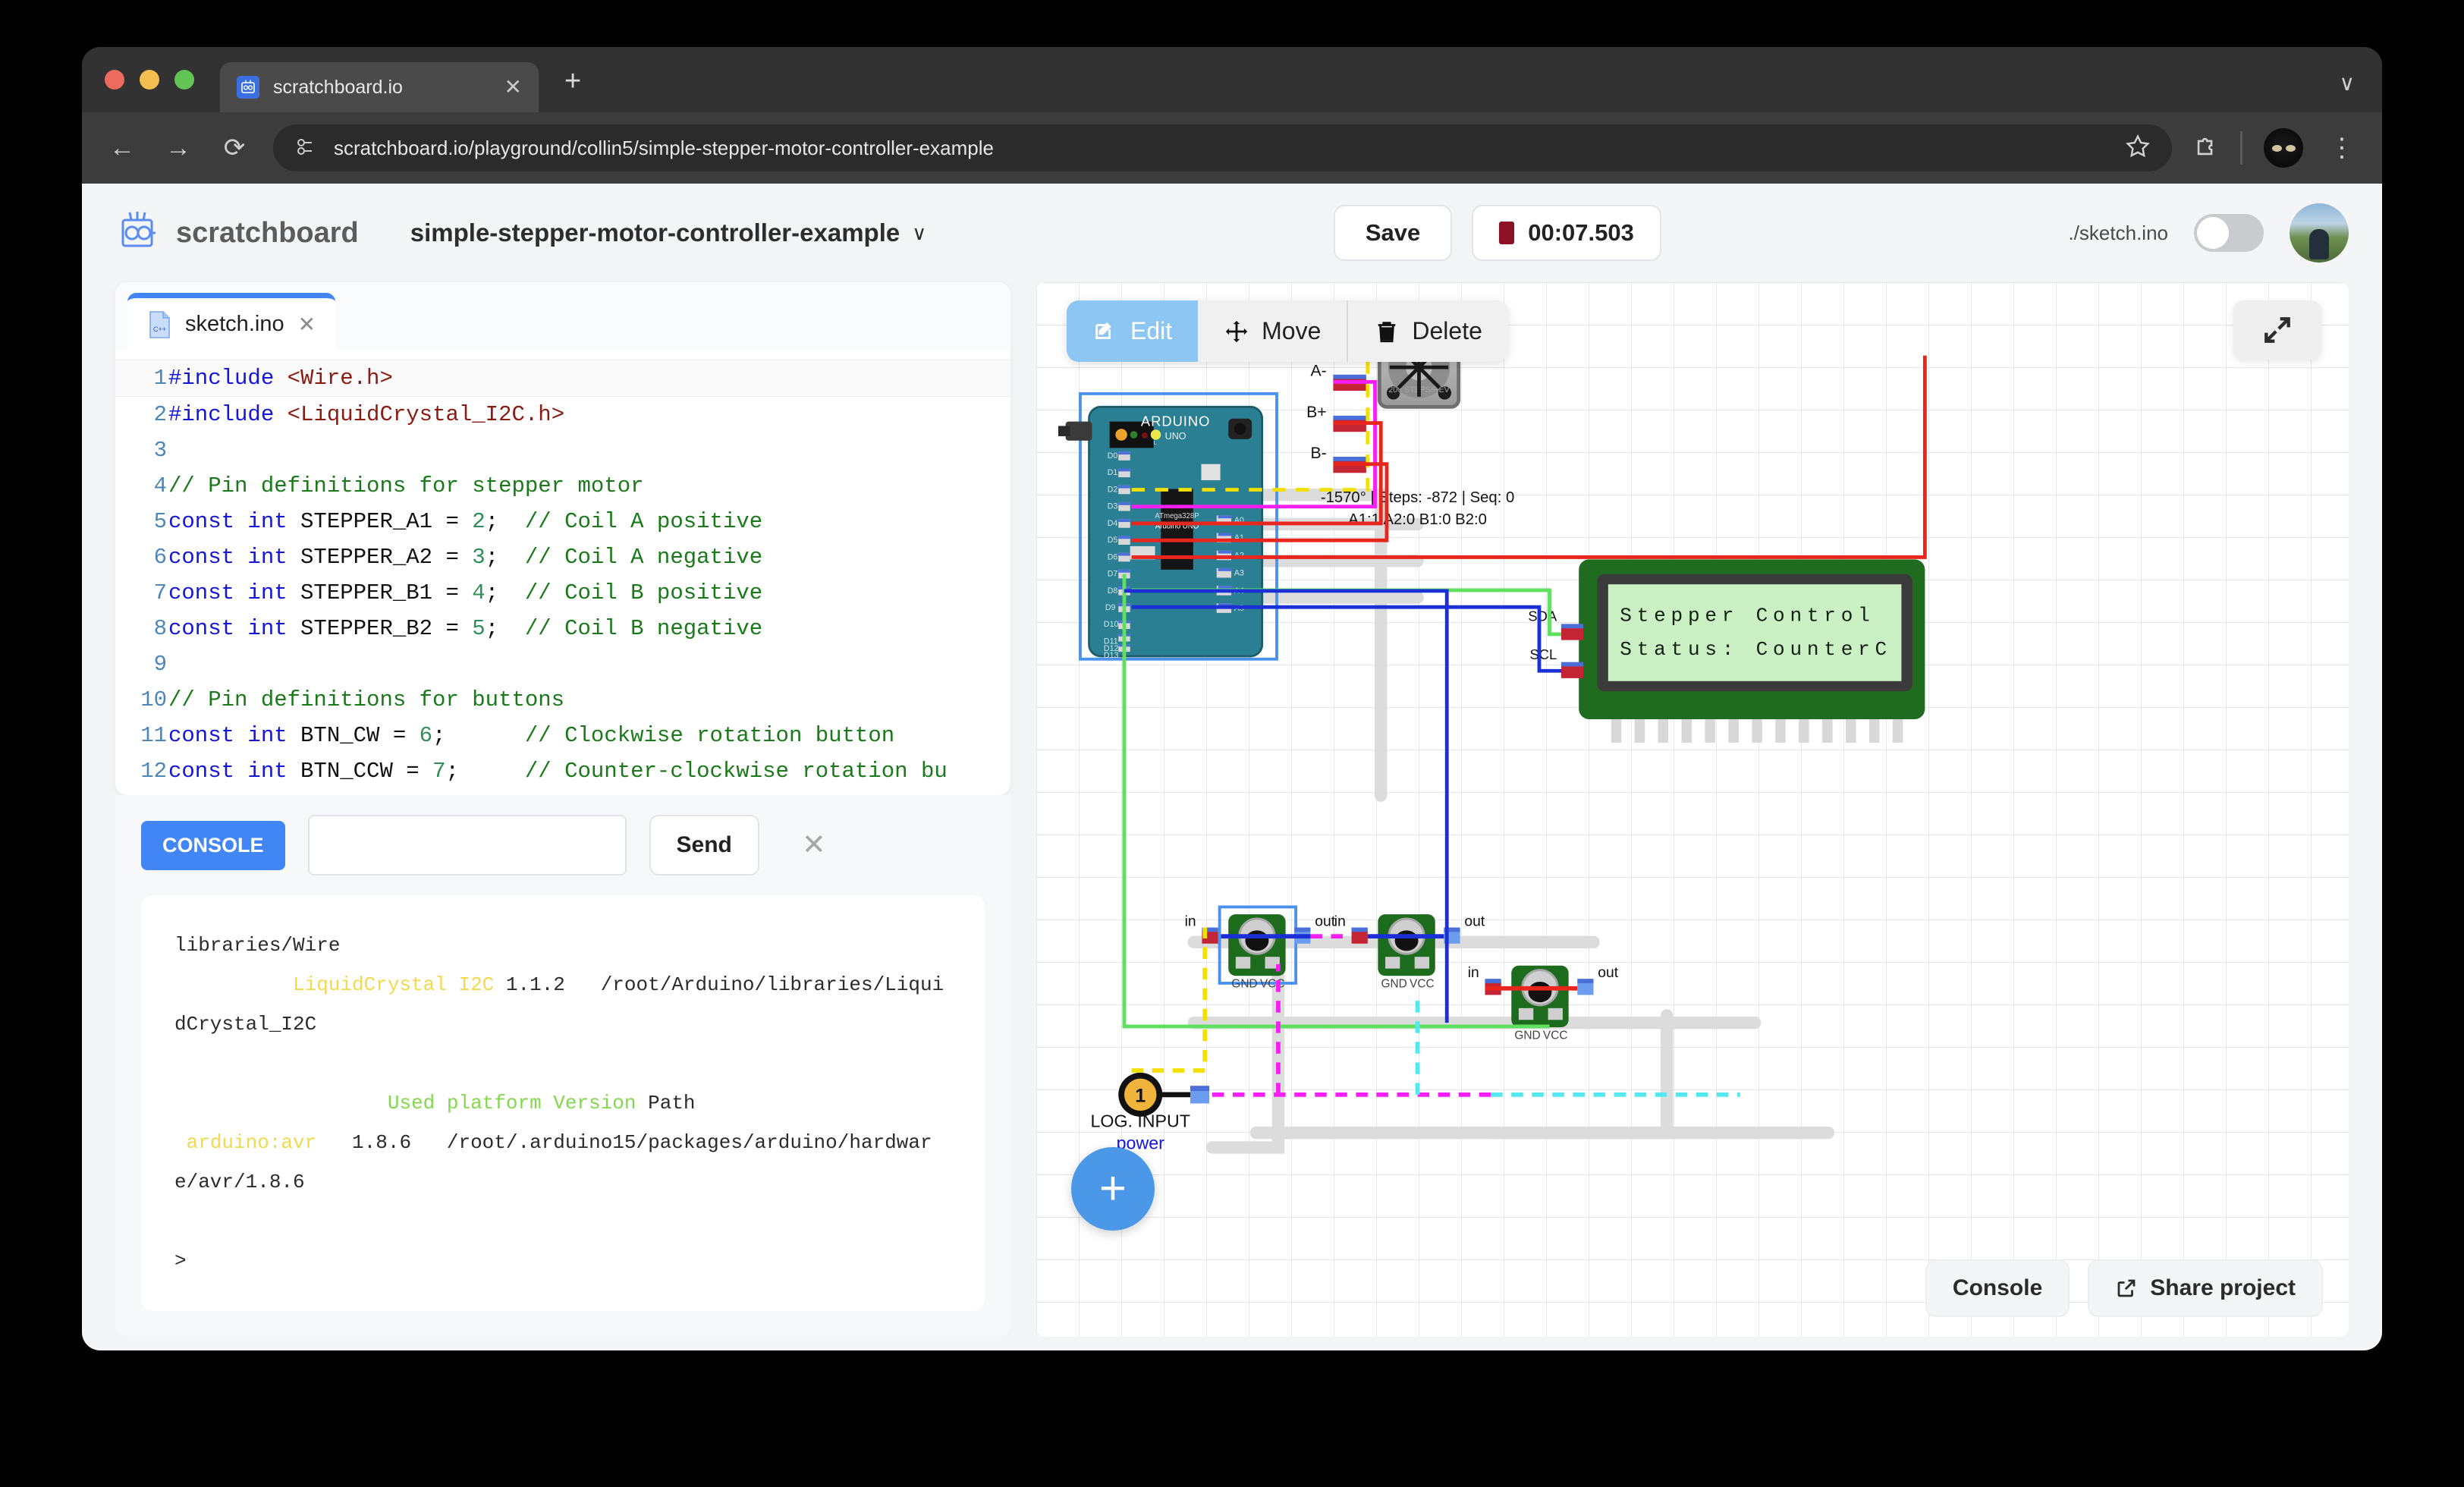  Describe the element at coordinates (1190, 922) in the screenshot. I see `svg-text: in` at that location.